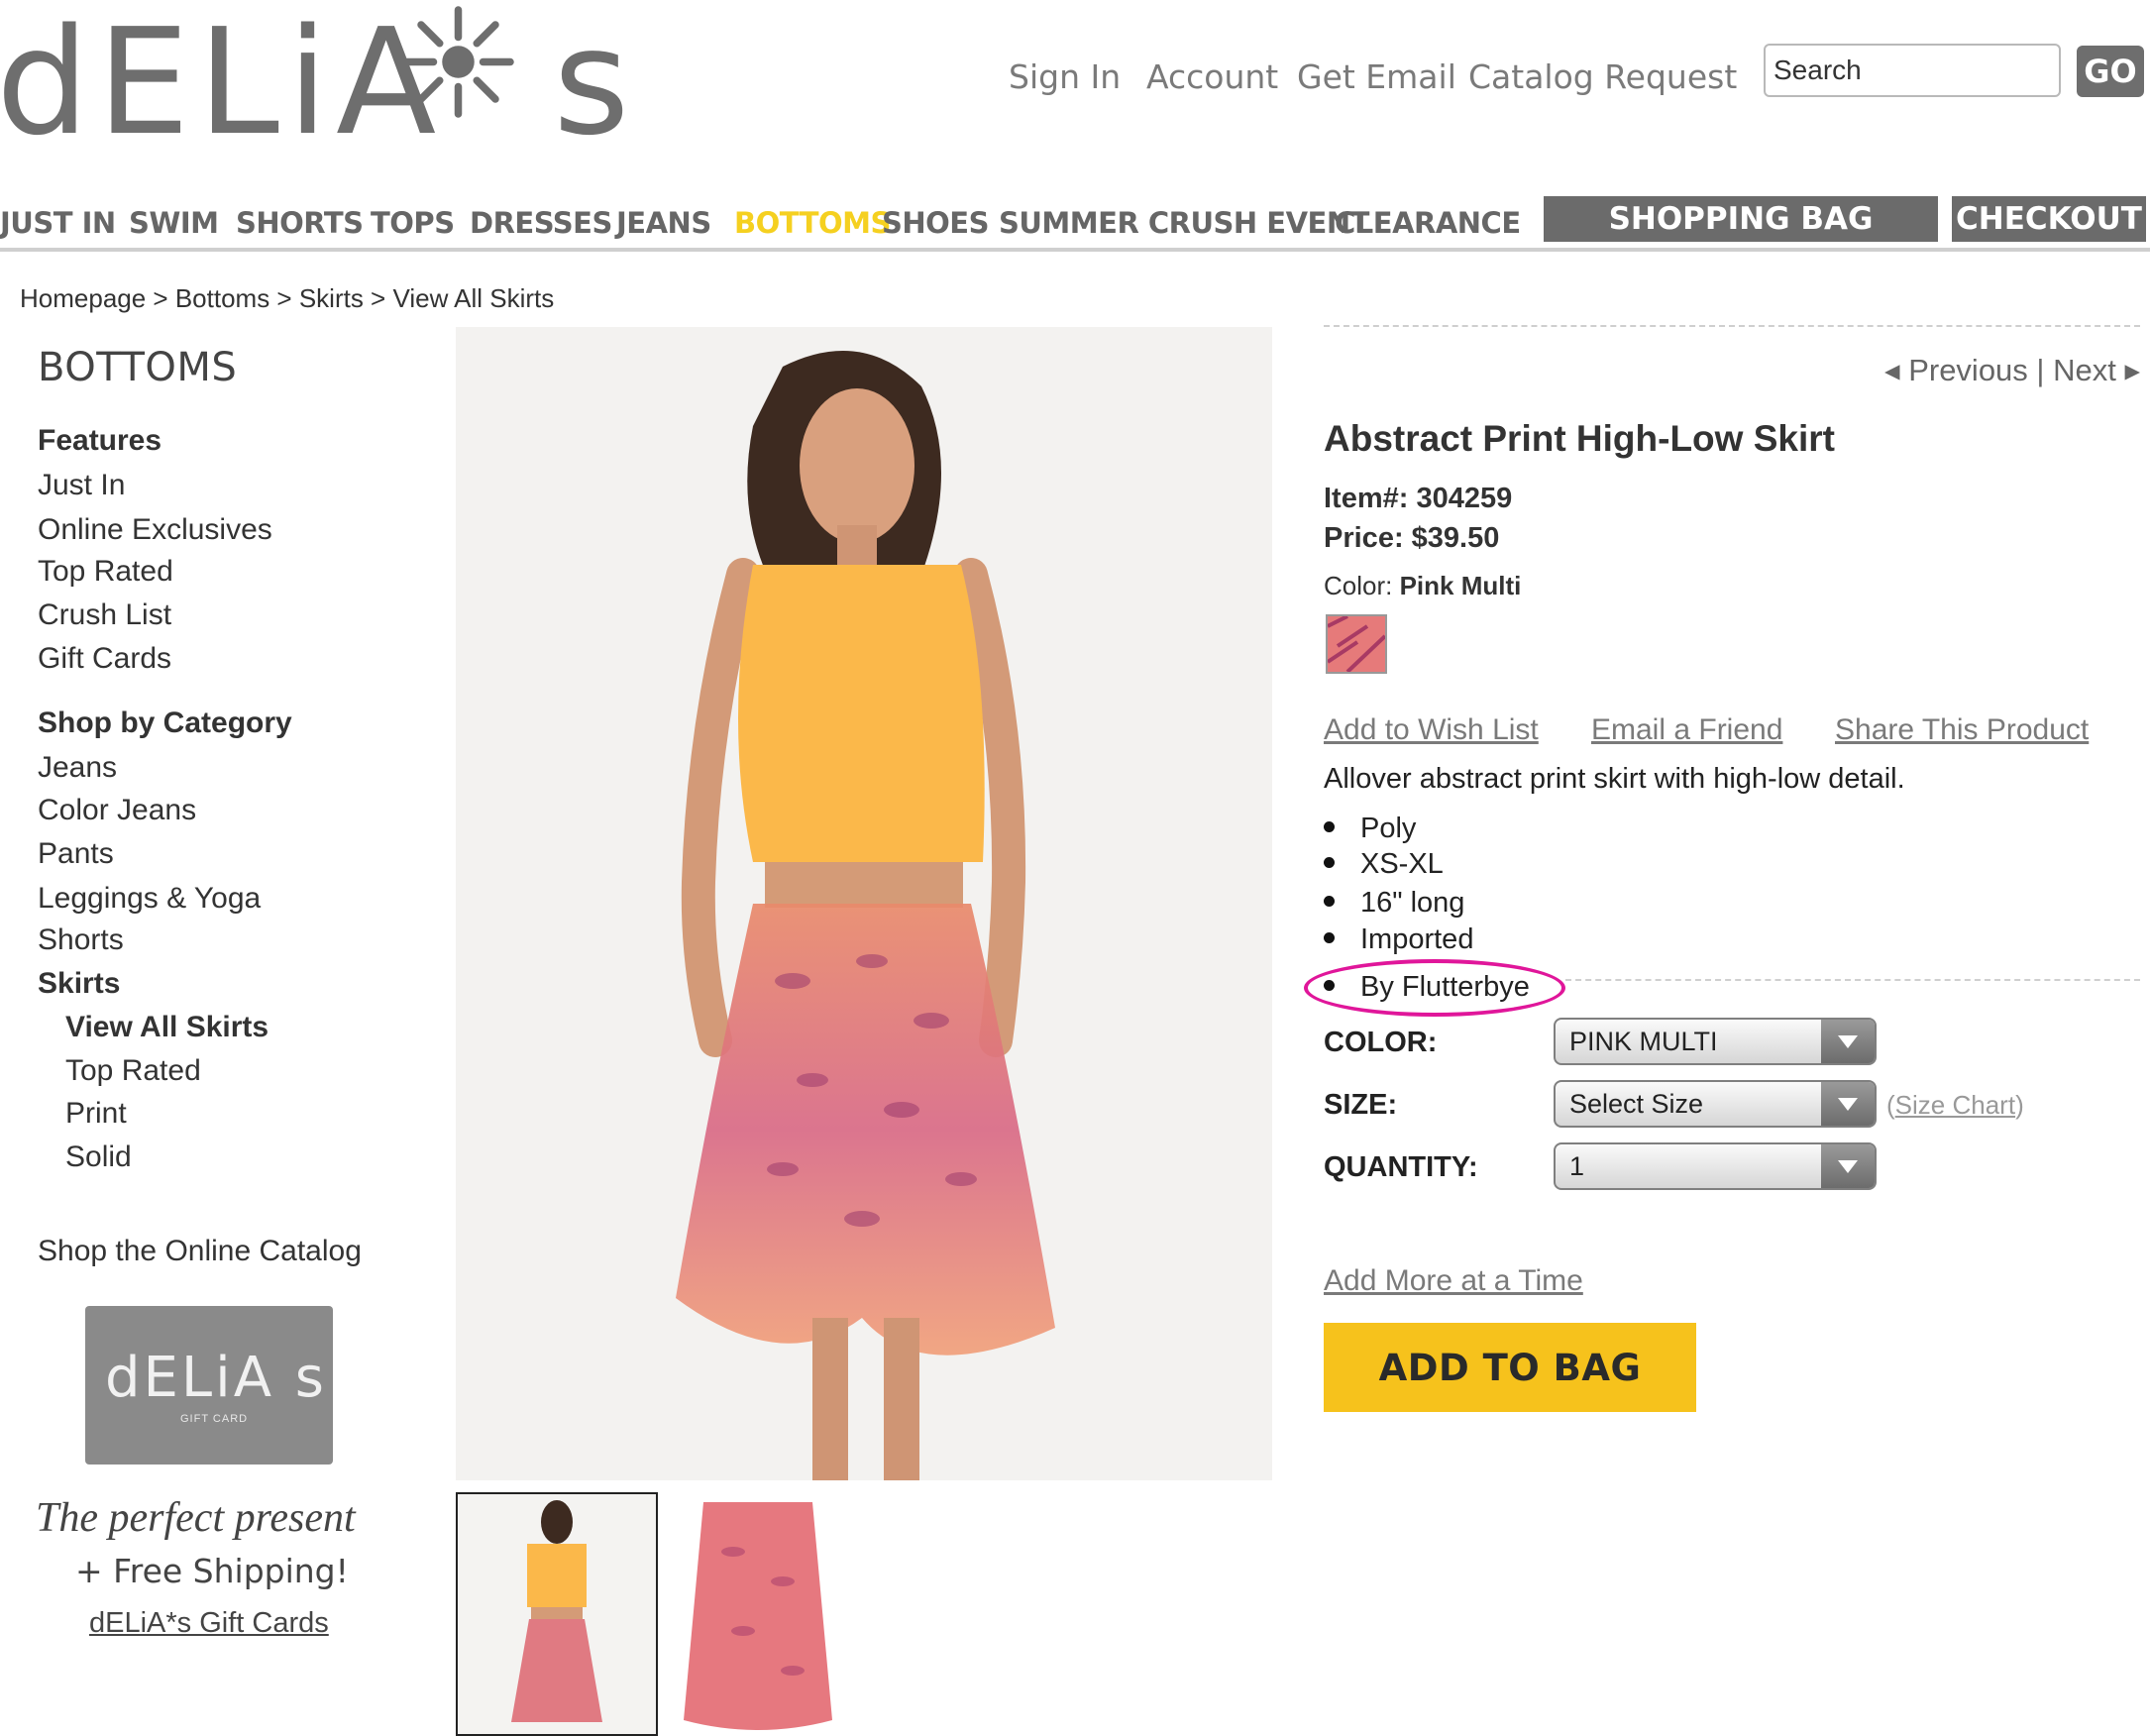 This screenshot has width=2150, height=1736. What do you see at coordinates (81, 485) in the screenshot?
I see `sidebar-item-just-in: Just In` at bounding box center [81, 485].